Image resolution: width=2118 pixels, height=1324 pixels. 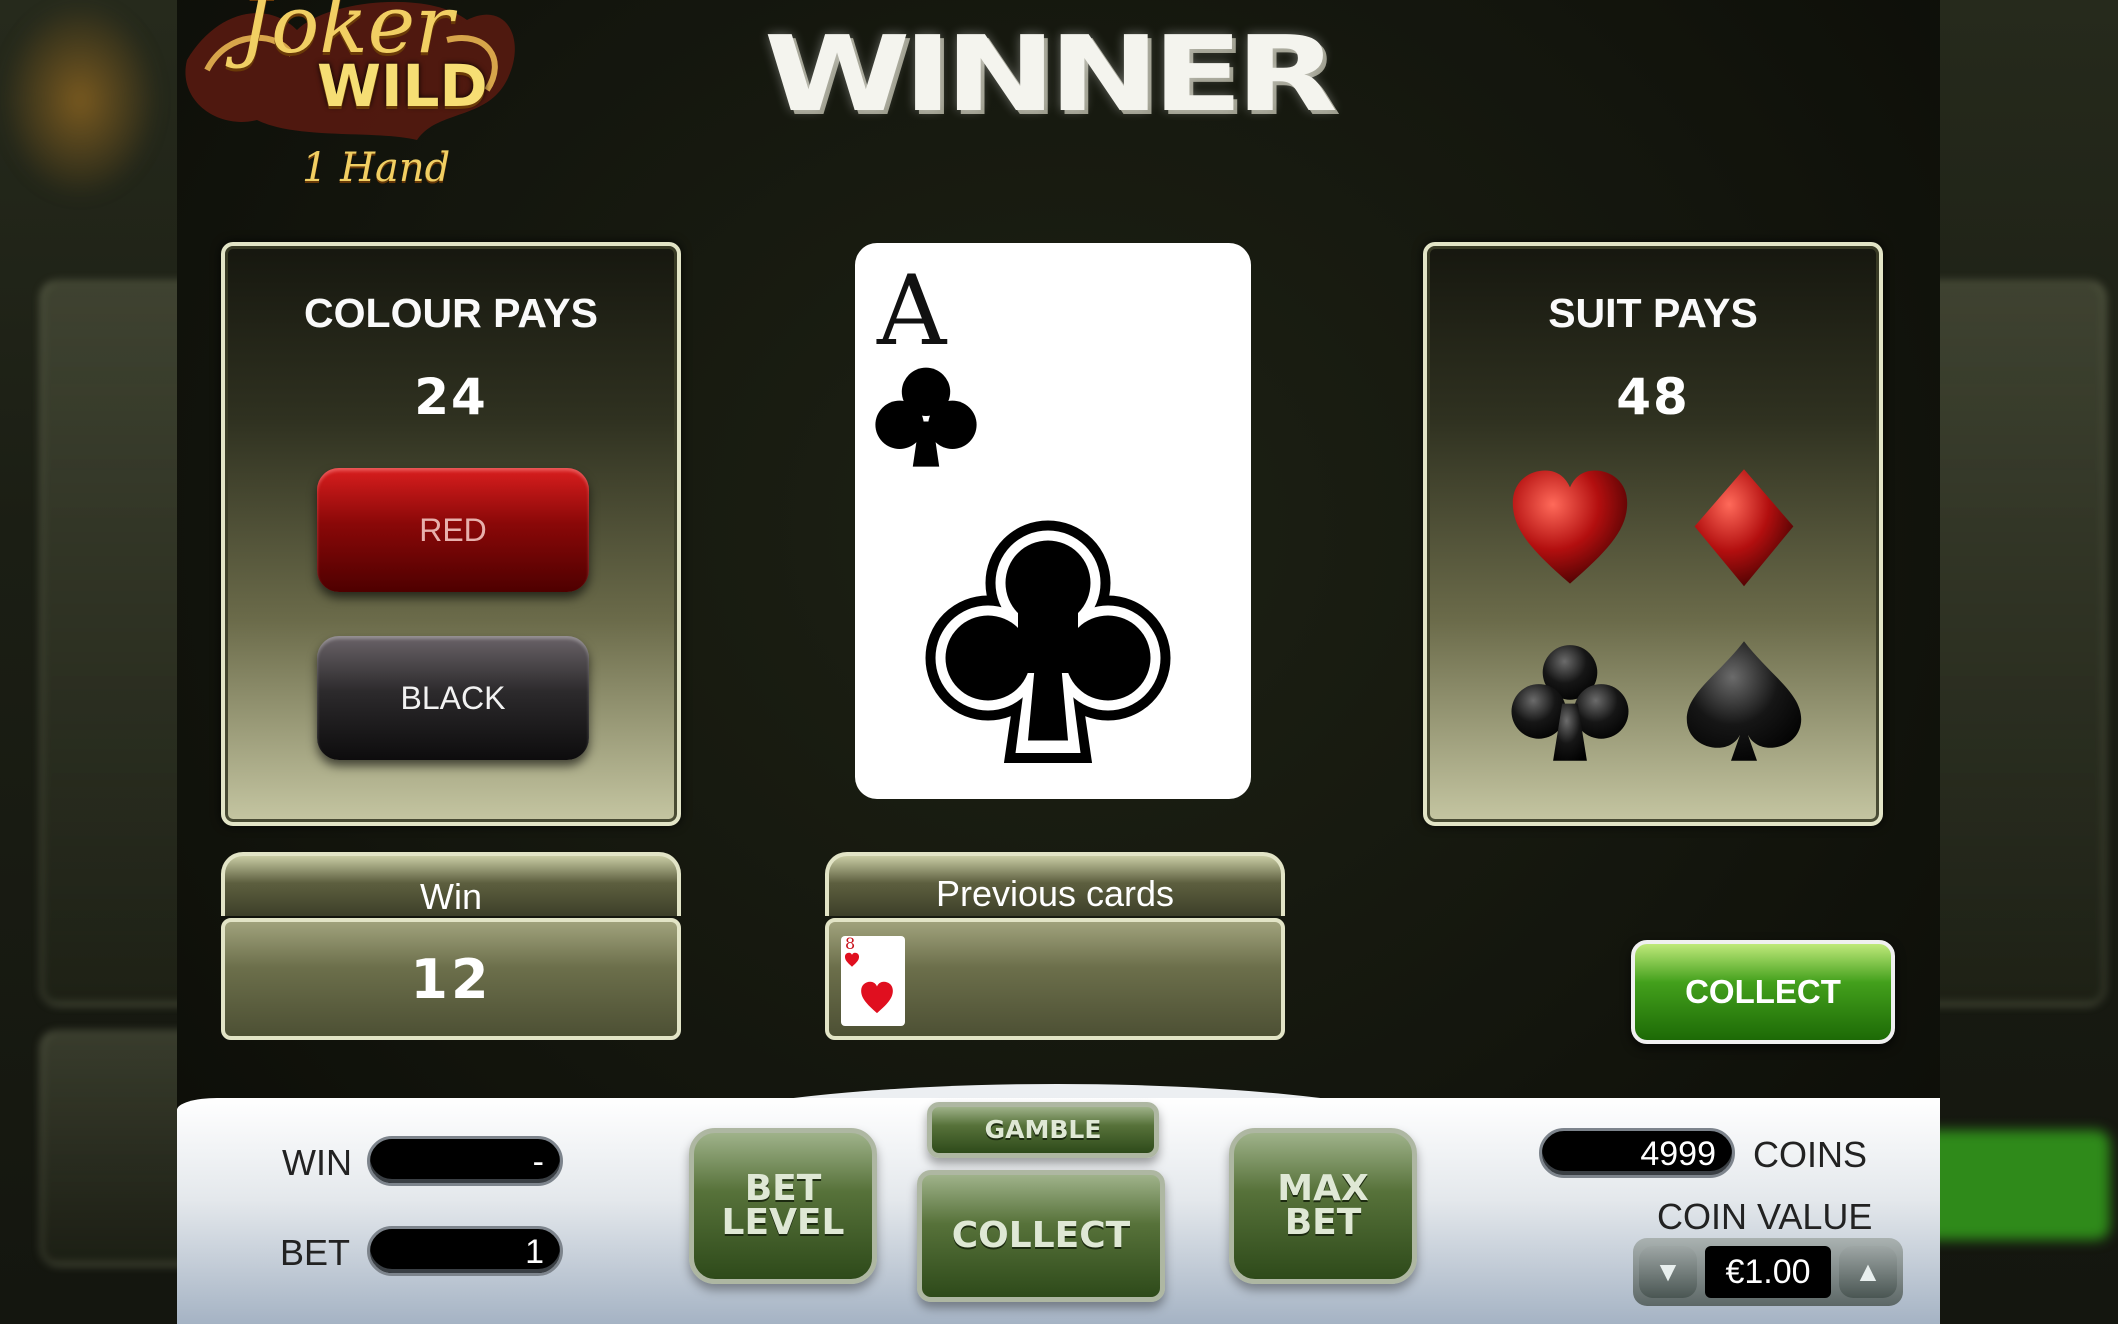 I want to click on bet-level-line2: LEVEL, so click(x=783, y=1222).